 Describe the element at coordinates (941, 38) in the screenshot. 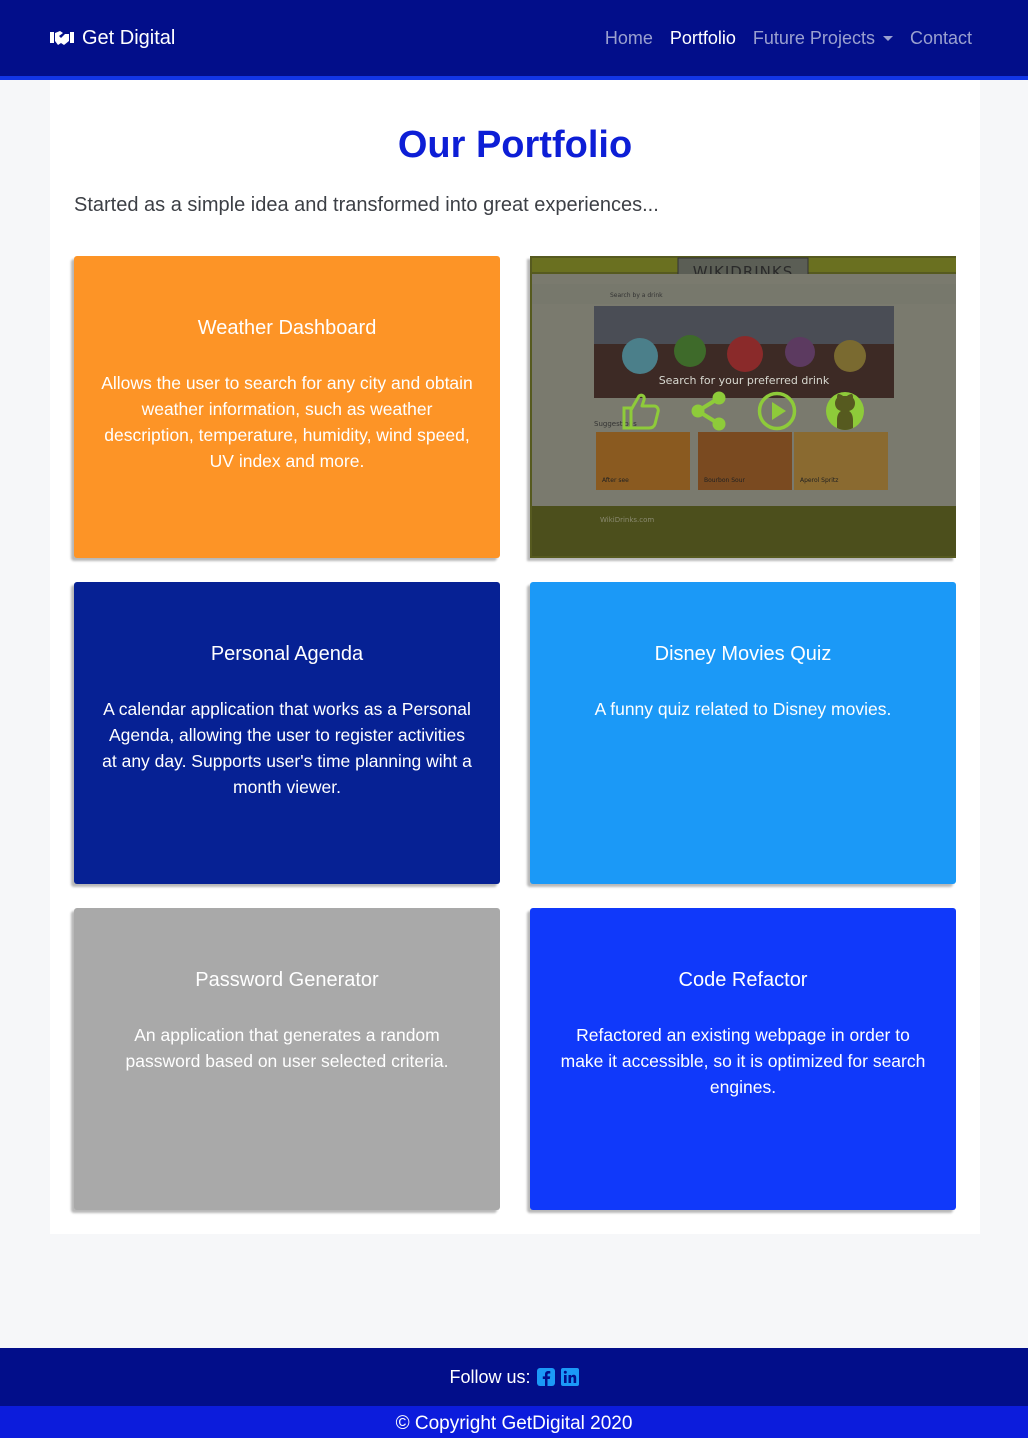

I see `nav-contact: Contact` at that location.